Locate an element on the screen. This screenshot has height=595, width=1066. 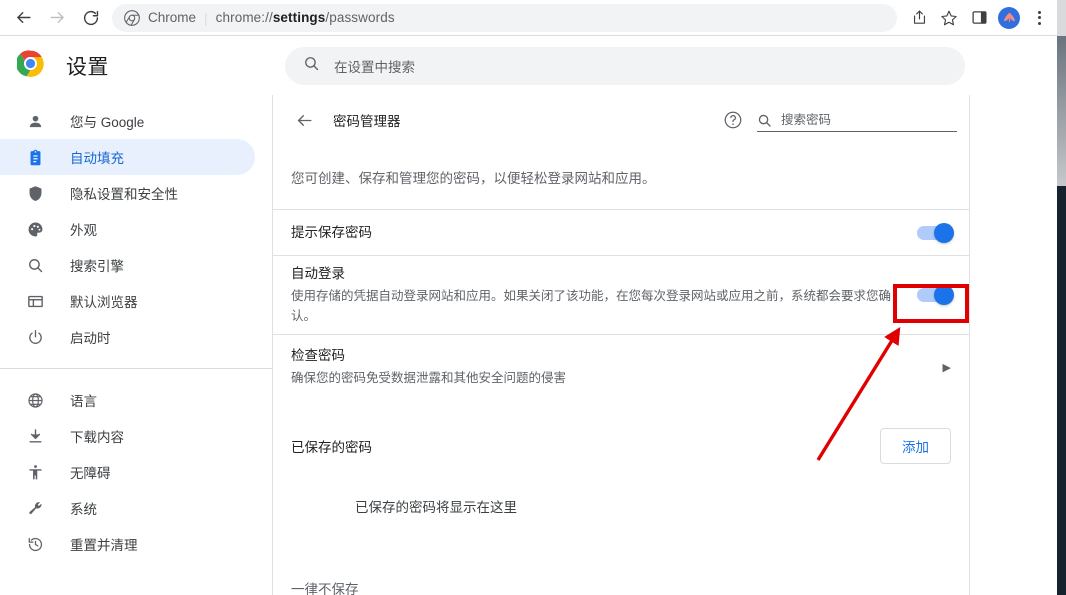
reload-icon is located at coordinates (91, 18).